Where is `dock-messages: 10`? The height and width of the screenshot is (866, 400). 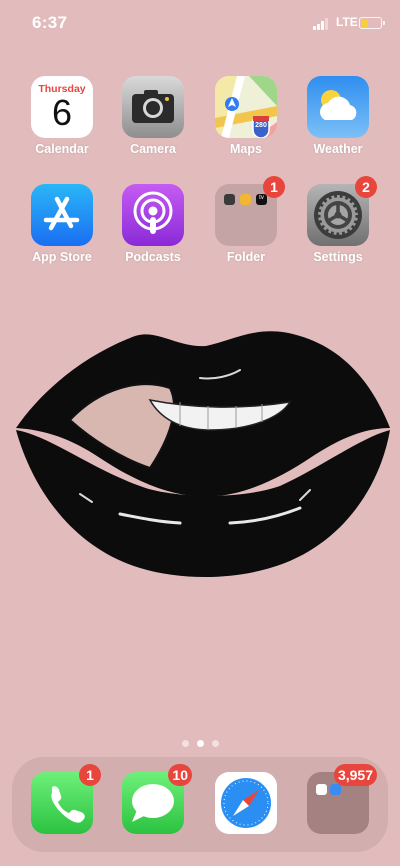 dock-messages: 10 is located at coordinates (153, 799).